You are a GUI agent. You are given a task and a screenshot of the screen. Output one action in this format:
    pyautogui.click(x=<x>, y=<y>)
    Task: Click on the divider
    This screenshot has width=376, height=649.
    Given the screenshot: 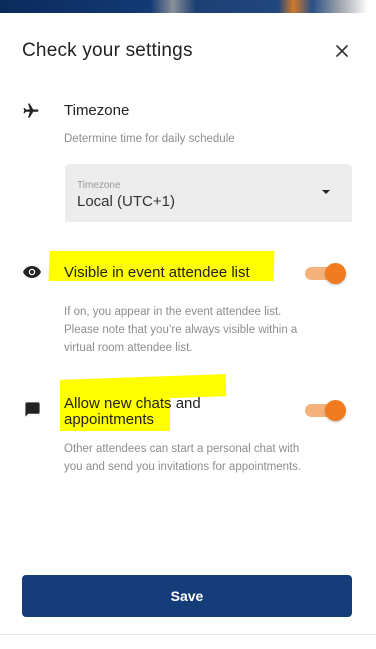 What is the action you would take?
    pyautogui.click(x=188, y=634)
    